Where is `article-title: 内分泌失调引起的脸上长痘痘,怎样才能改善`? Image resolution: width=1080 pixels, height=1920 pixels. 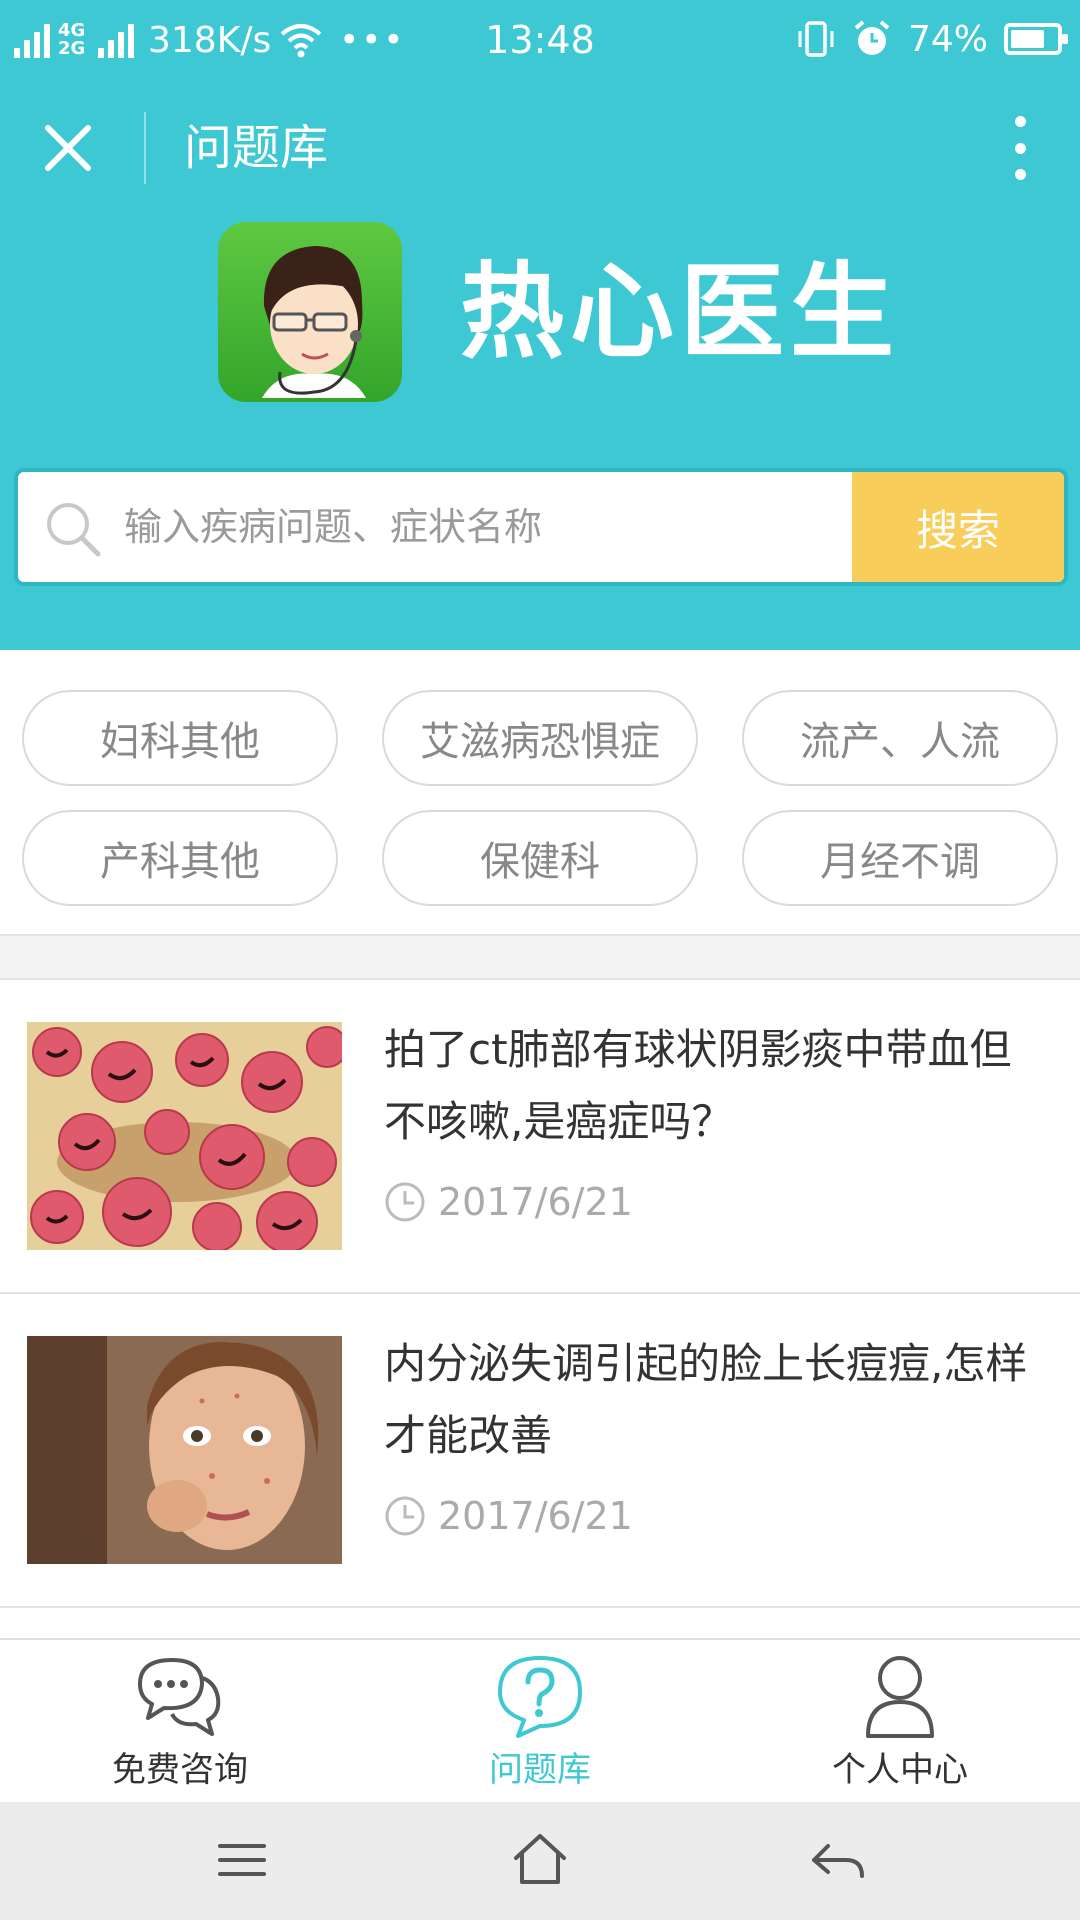
article-title: 内分泌失调引起的脸上长痘痘,怎样才能改善 is located at coordinates (706, 1399).